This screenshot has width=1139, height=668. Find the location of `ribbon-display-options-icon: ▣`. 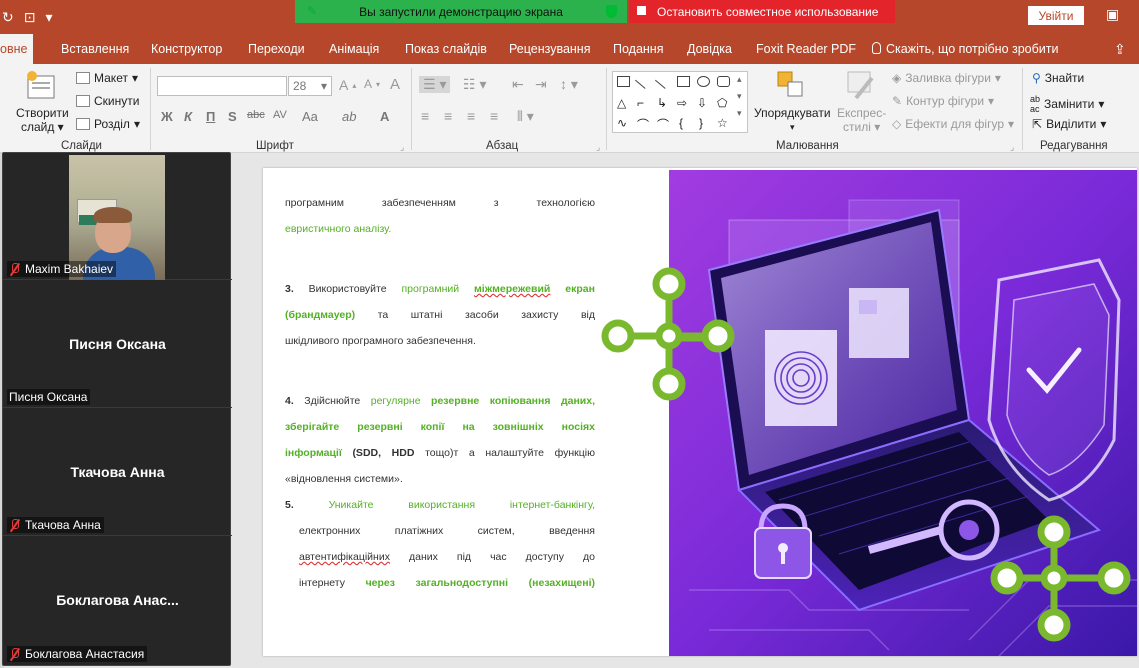

ribbon-display-options-icon: ▣ is located at coordinates (1112, 14).